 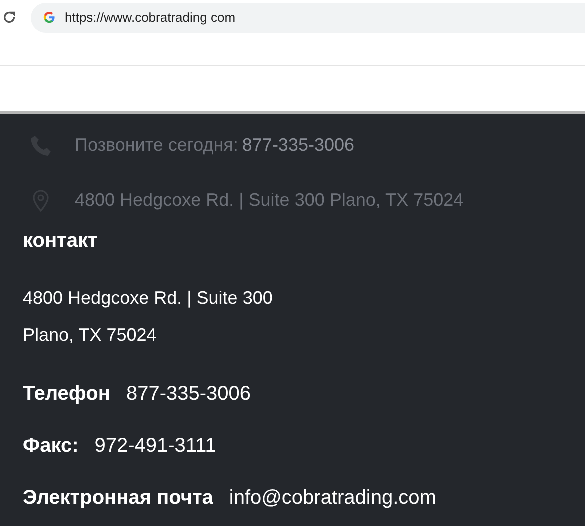 What do you see at coordinates (66, 394) in the screenshot?
I see `contact-label: Телефон` at bounding box center [66, 394].